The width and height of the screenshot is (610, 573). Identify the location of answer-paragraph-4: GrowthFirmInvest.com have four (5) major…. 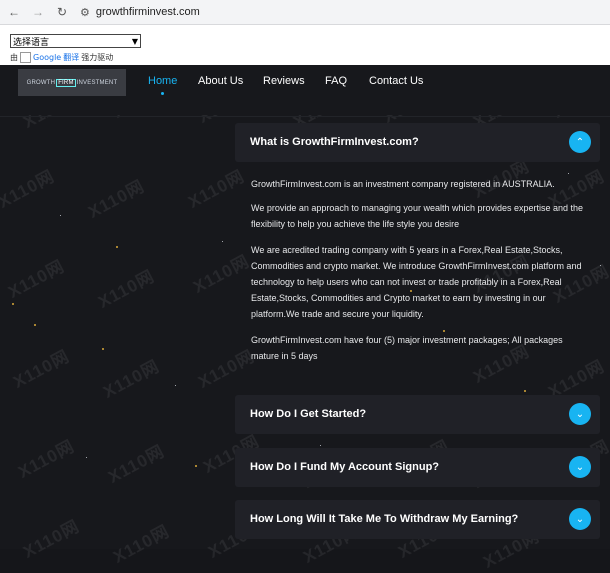
(407, 348).